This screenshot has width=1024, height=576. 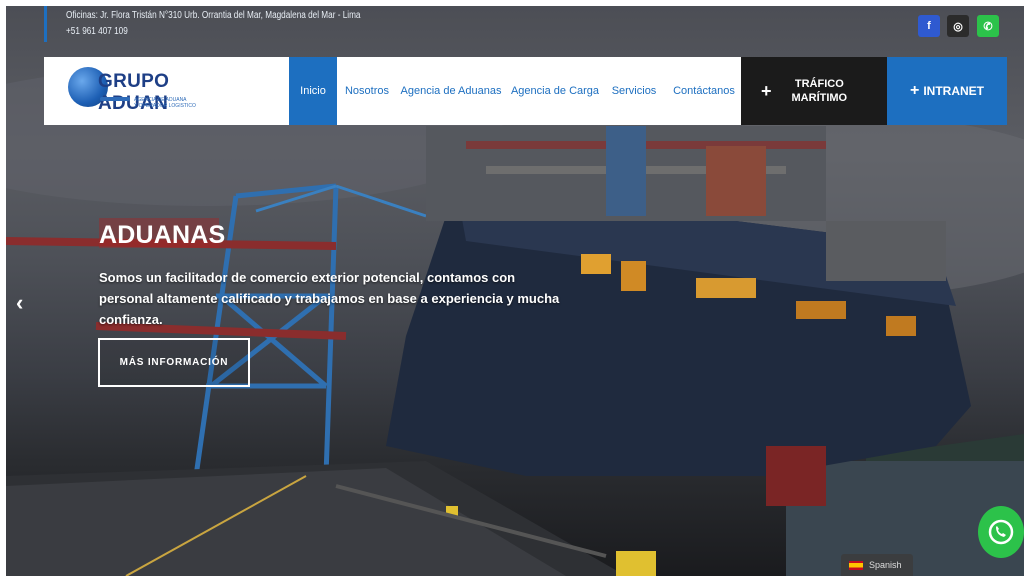 I want to click on language-label: Spanish, so click(x=885, y=565).